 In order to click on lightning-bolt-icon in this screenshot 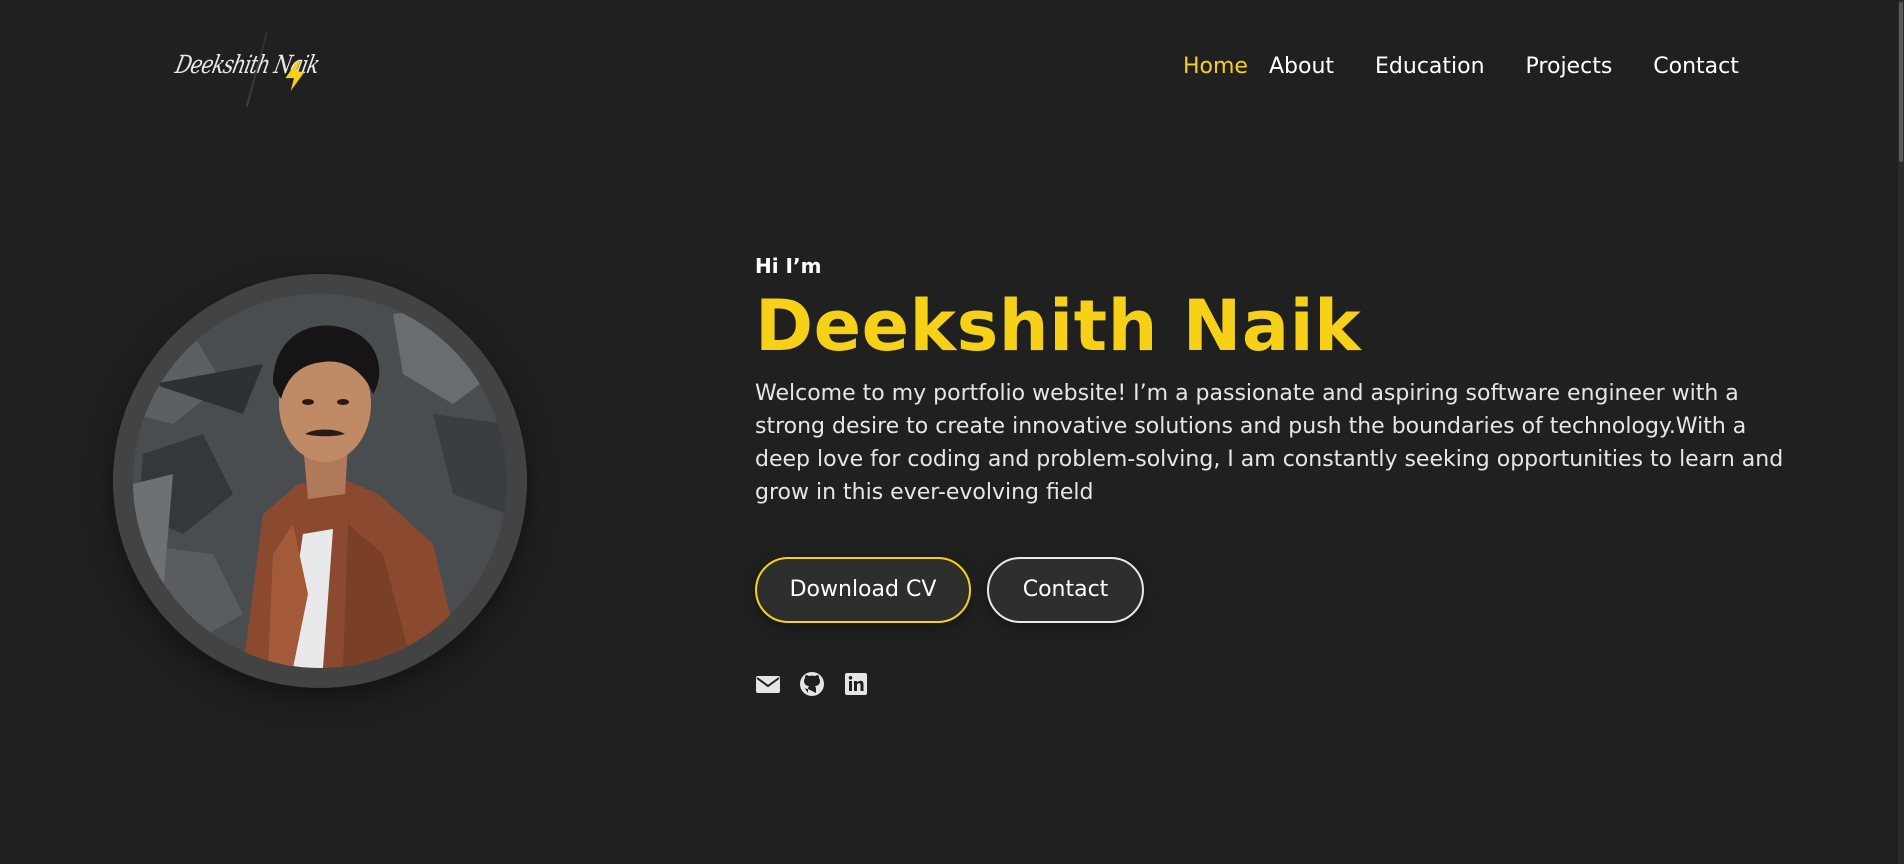, I will do `click(295, 76)`.